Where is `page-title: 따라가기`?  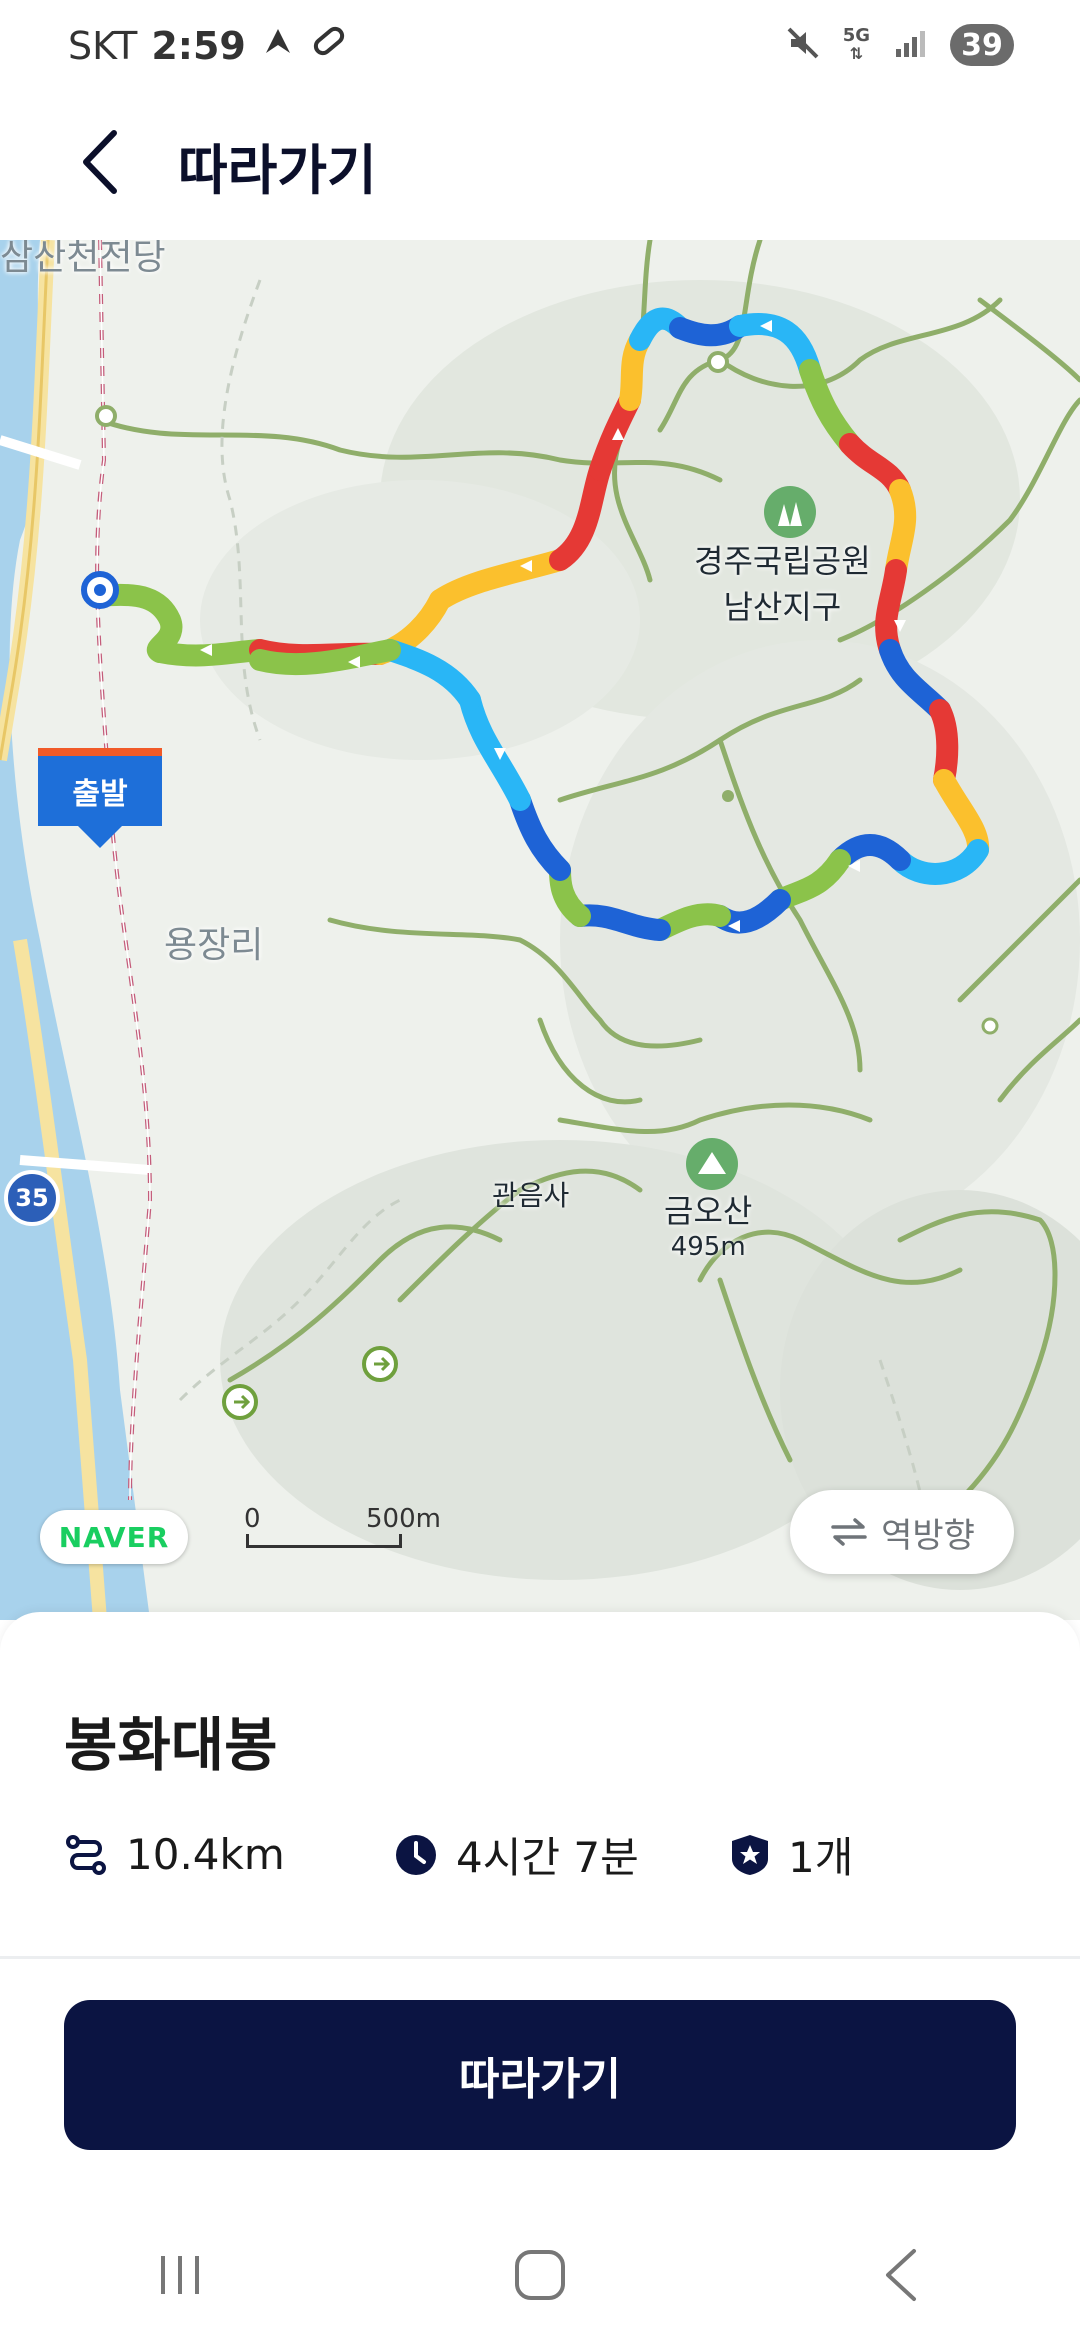
page-title: 따라가기 is located at coordinates (277, 170).